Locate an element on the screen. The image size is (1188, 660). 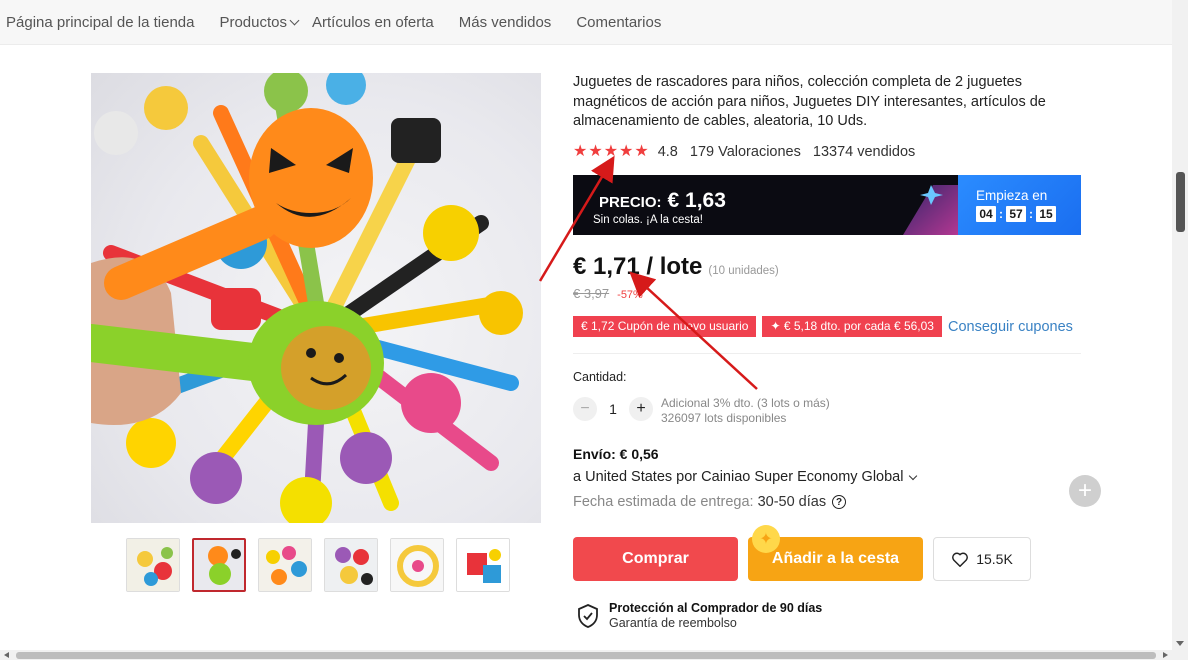
star-rating: ★ ★ ★ ★ ★ is located at coordinates (611, 152).